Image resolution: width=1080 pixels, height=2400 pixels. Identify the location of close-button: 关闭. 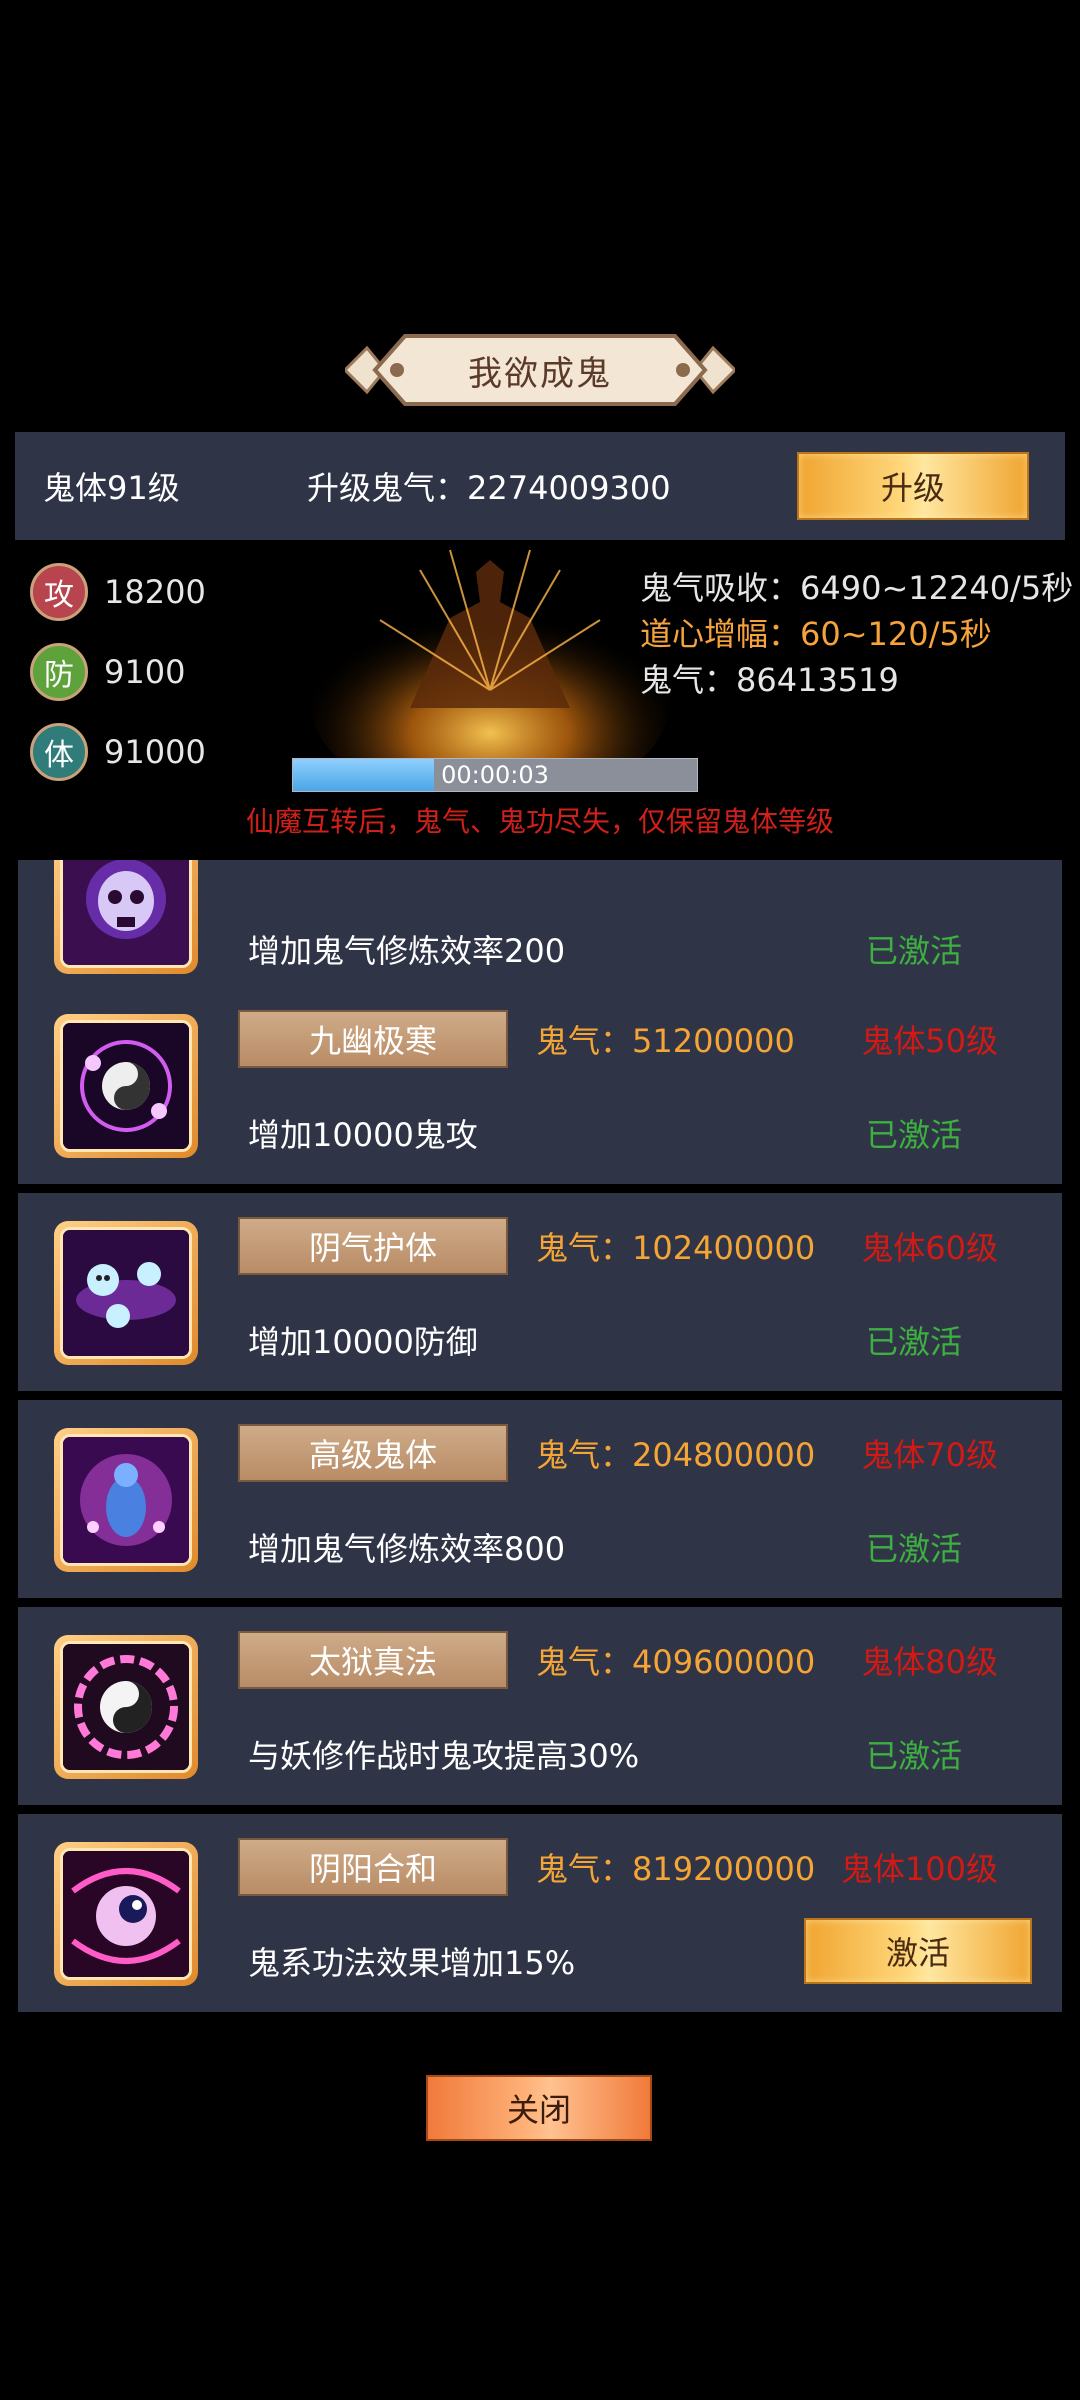
(539, 2108).